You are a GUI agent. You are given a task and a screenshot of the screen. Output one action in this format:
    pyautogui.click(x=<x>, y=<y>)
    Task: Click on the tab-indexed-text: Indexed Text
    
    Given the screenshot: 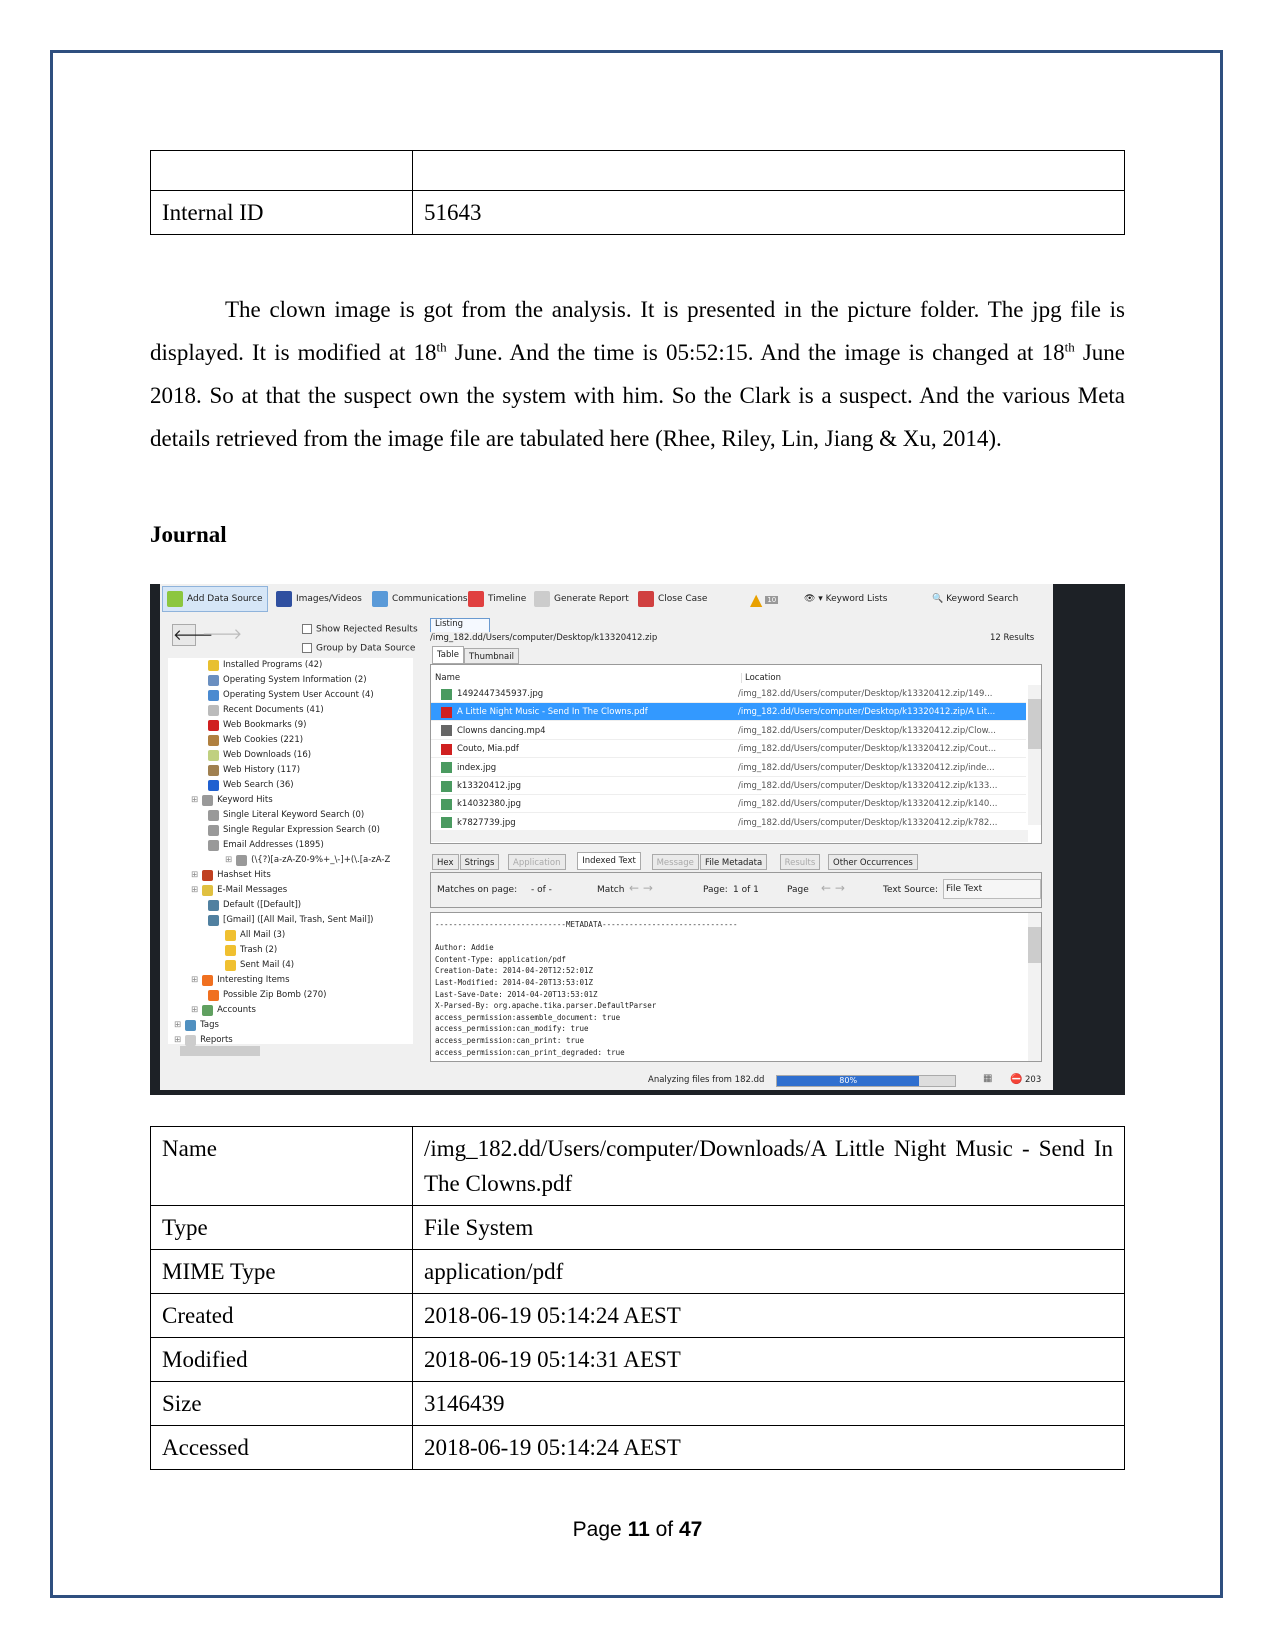 What is the action you would take?
    pyautogui.click(x=609, y=861)
    